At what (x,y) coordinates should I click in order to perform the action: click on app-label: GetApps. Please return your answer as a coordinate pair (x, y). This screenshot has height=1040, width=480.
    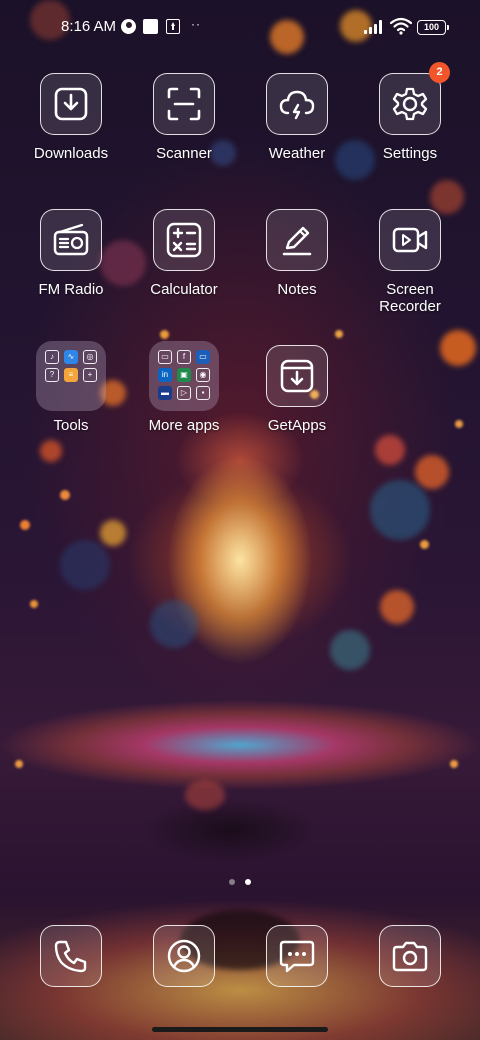
    Looking at the image, I should click on (297, 425).